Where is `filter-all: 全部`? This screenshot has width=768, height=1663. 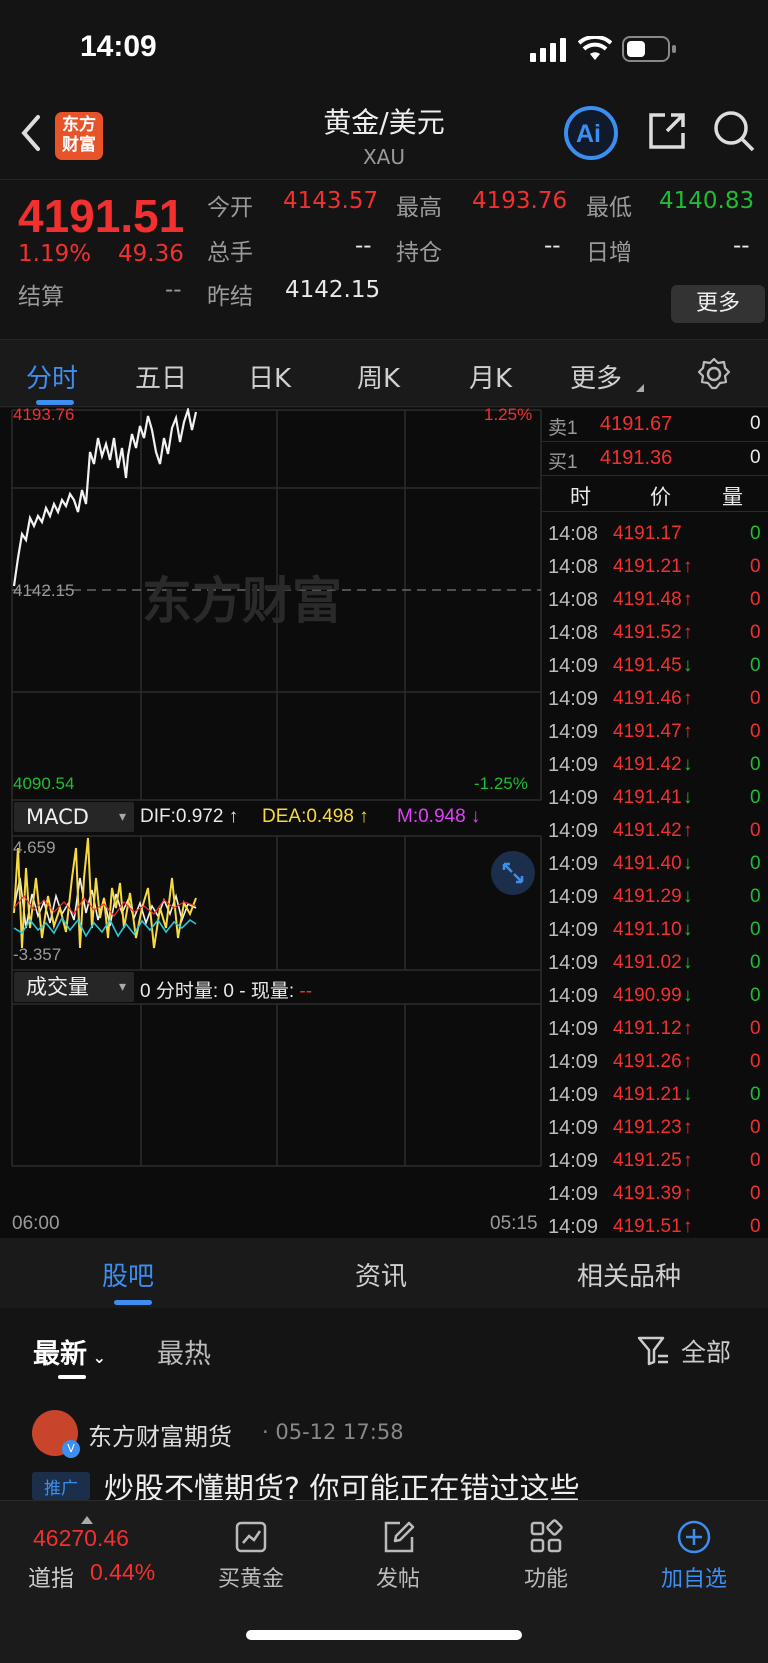
filter-all: 全部 is located at coordinates (706, 1351).